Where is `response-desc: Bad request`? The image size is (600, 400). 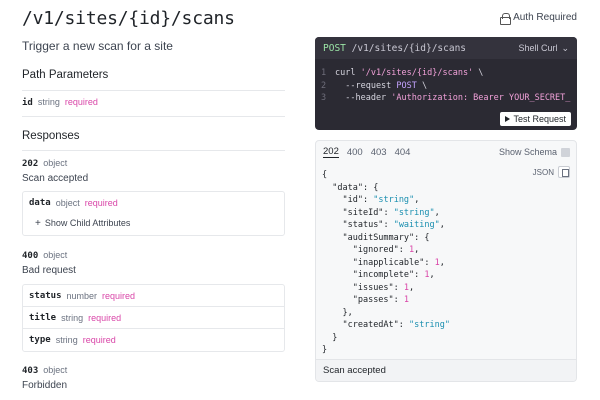 response-desc: Bad request is located at coordinates (49, 270).